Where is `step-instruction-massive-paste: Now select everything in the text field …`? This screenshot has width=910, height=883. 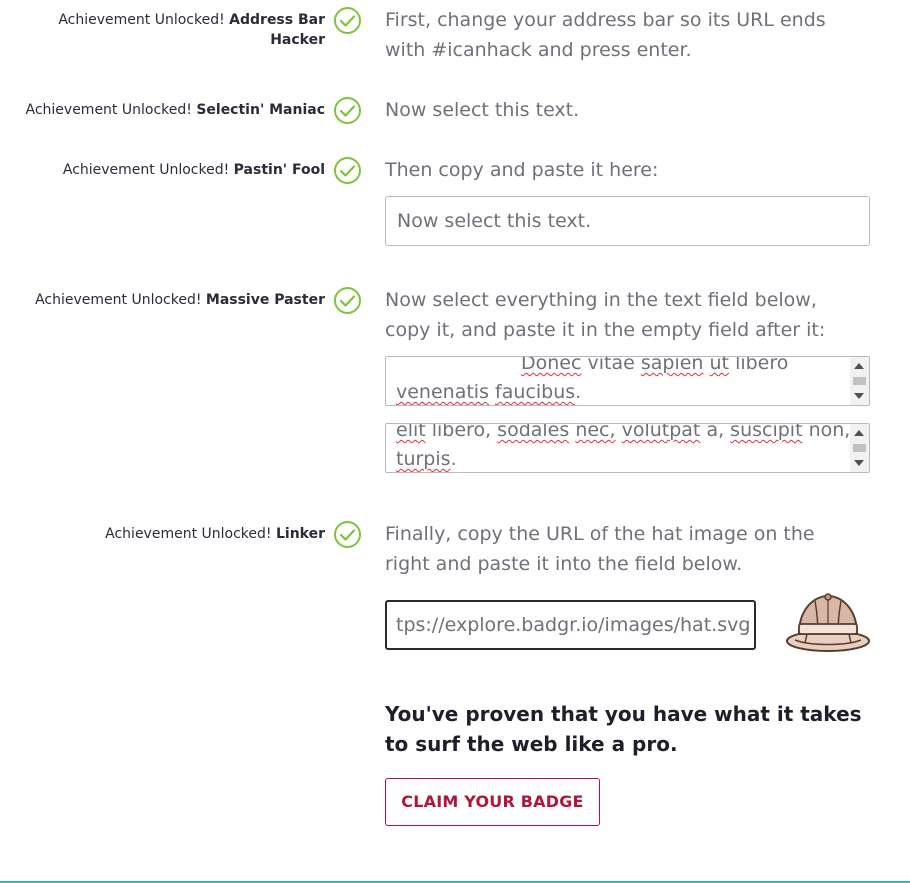 step-instruction-massive-paste: Now select everything in the text field … is located at coordinates (605, 315).